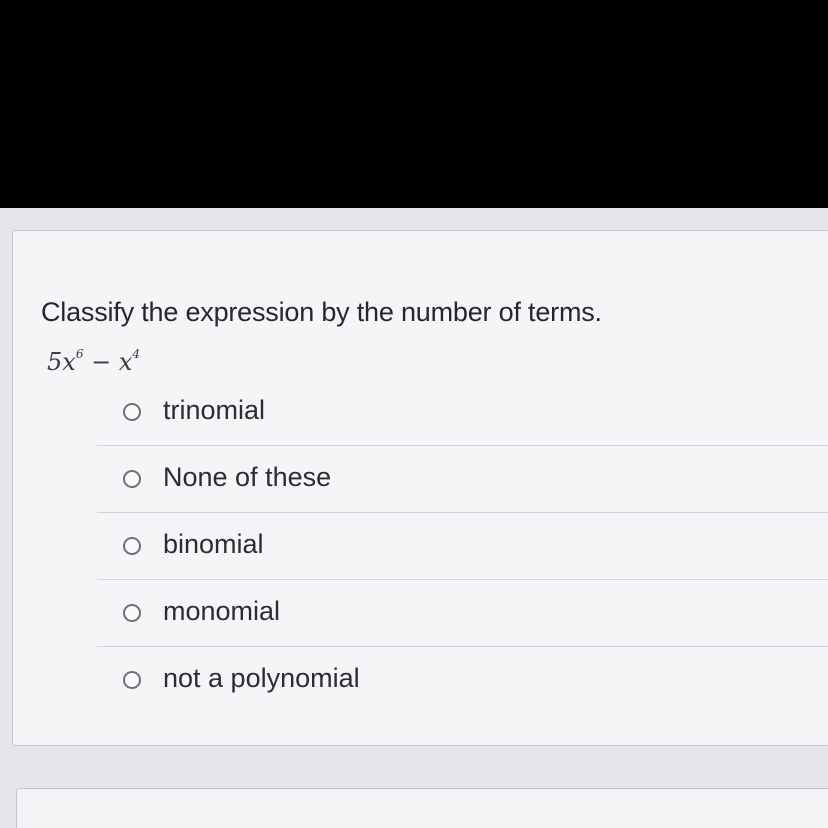 Image resolution: width=828 pixels, height=828 pixels. Describe the element at coordinates (136, 354) in the screenshot. I see `expression-exponent-2: 4` at that location.